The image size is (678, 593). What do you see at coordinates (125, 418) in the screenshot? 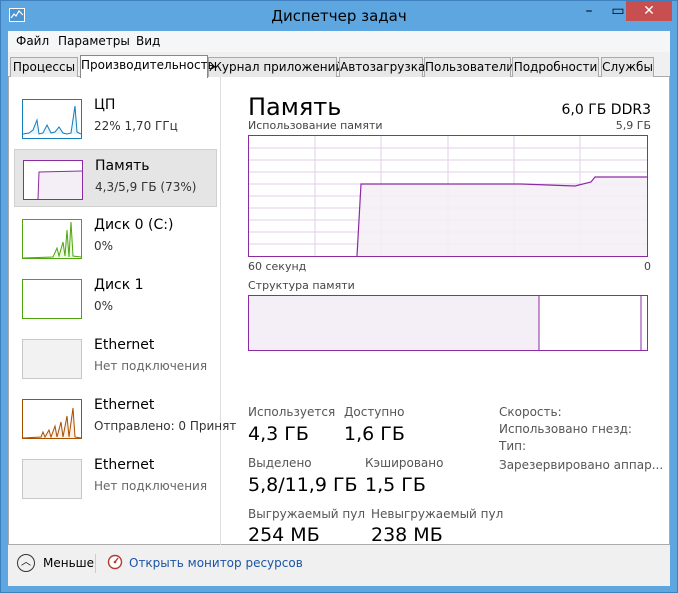
I see `sidebar-item-ethernet-2: Ethernet Отправлено: 0 Принят` at bounding box center [125, 418].